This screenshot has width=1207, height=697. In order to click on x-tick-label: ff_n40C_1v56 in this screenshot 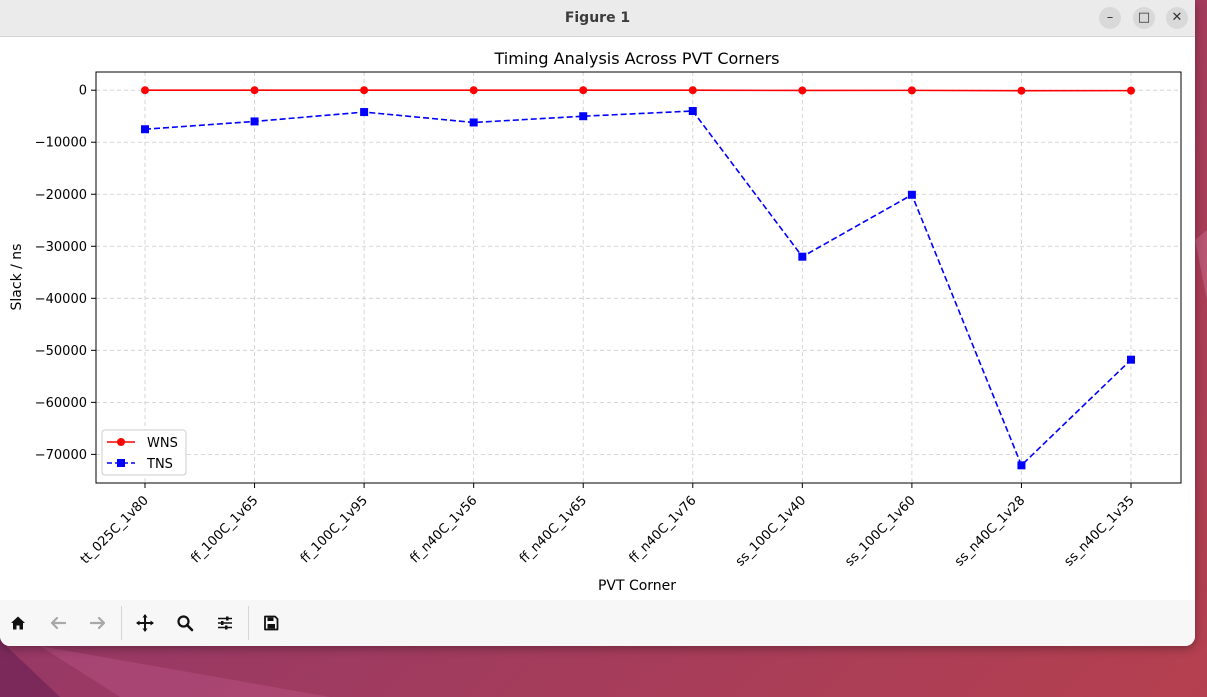, I will do `click(443, 529)`.